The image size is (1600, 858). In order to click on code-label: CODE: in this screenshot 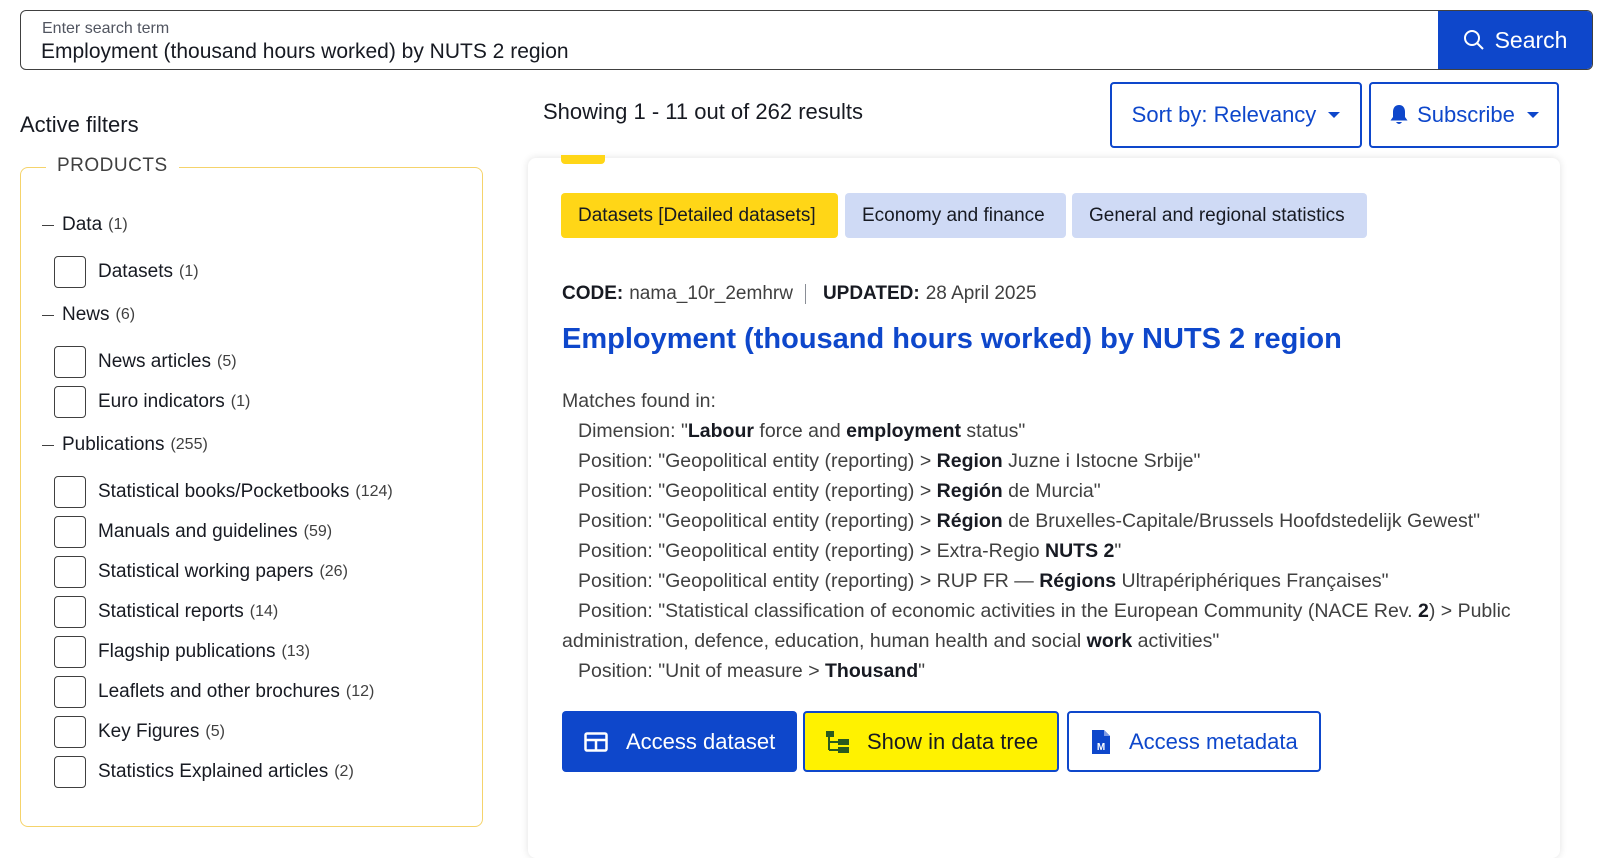, I will do `click(593, 293)`.